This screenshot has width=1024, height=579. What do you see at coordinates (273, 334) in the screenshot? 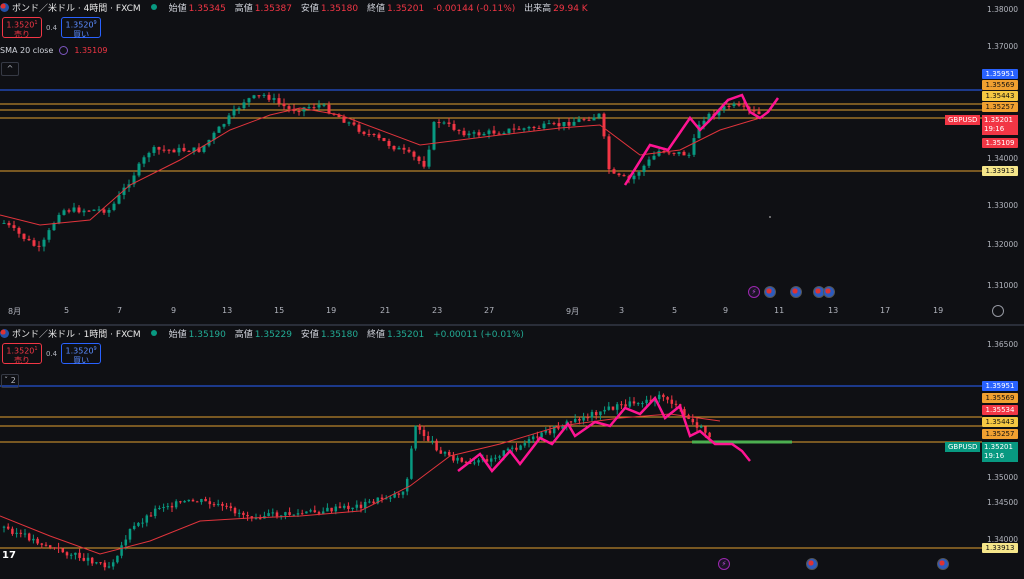
I see `high-value: 1.35229` at bounding box center [273, 334].